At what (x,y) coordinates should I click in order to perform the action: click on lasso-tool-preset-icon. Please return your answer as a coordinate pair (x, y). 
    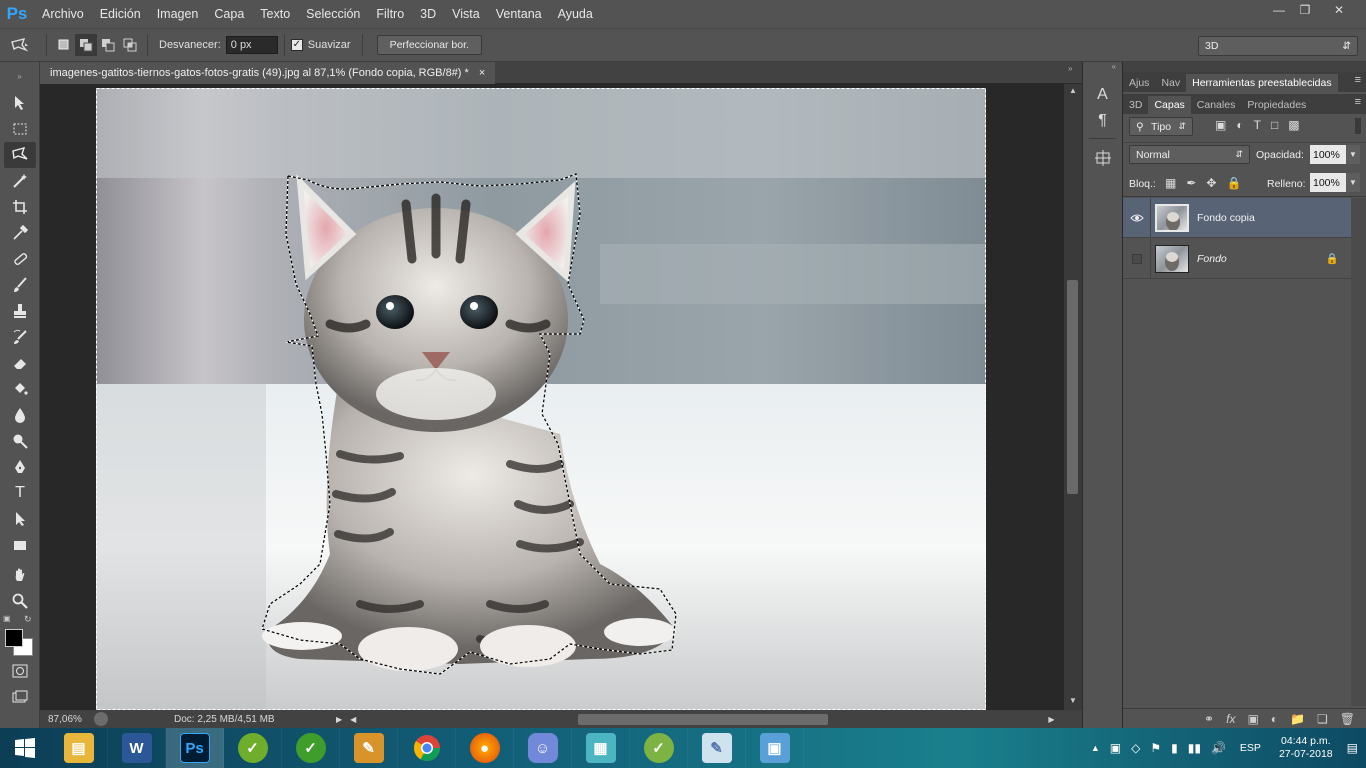
    Looking at the image, I should click on (20, 45).